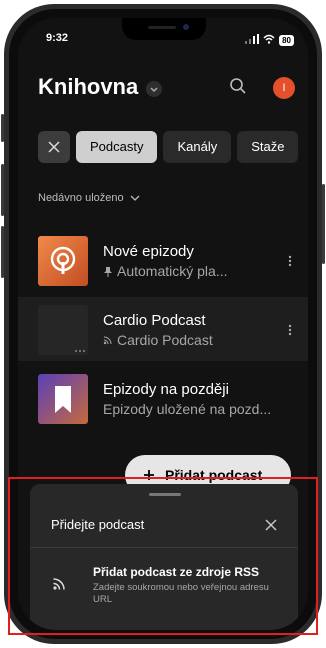 This screenshot has height=648, width=326. I want to click on new-episodes-artwork, so click(63, 261).